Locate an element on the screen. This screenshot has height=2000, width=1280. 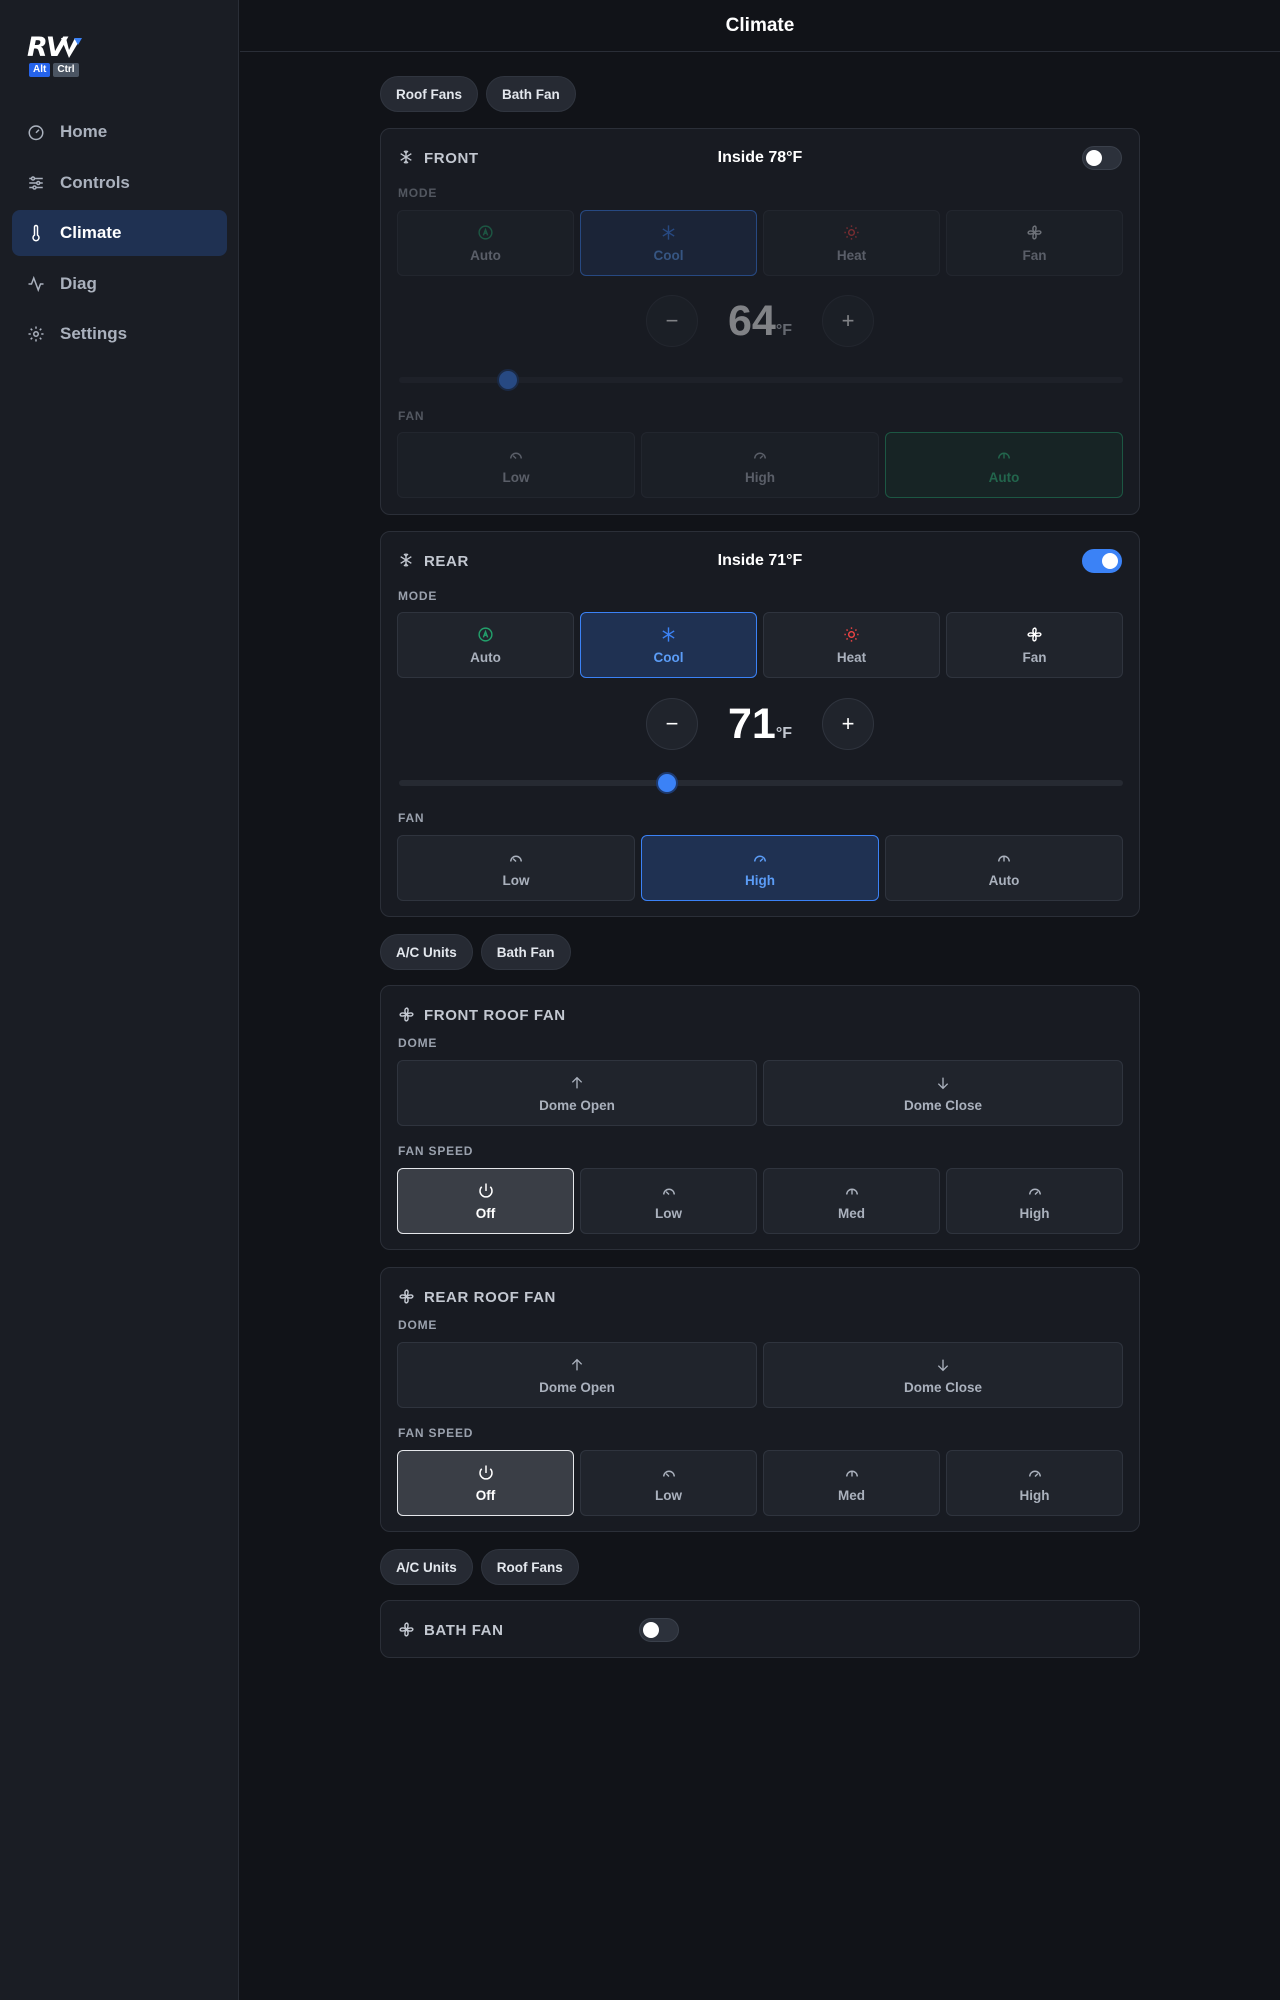
logo-badge-ctrl: Ctrl is located at coordinates (66, 70).